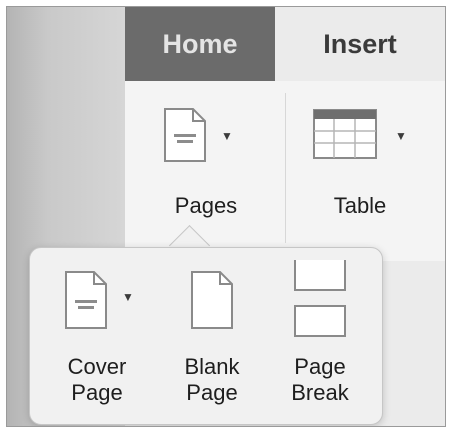 This screenshot has width=452, height=431. I want to click on page-break-button: Page Break, so click(320, 337).